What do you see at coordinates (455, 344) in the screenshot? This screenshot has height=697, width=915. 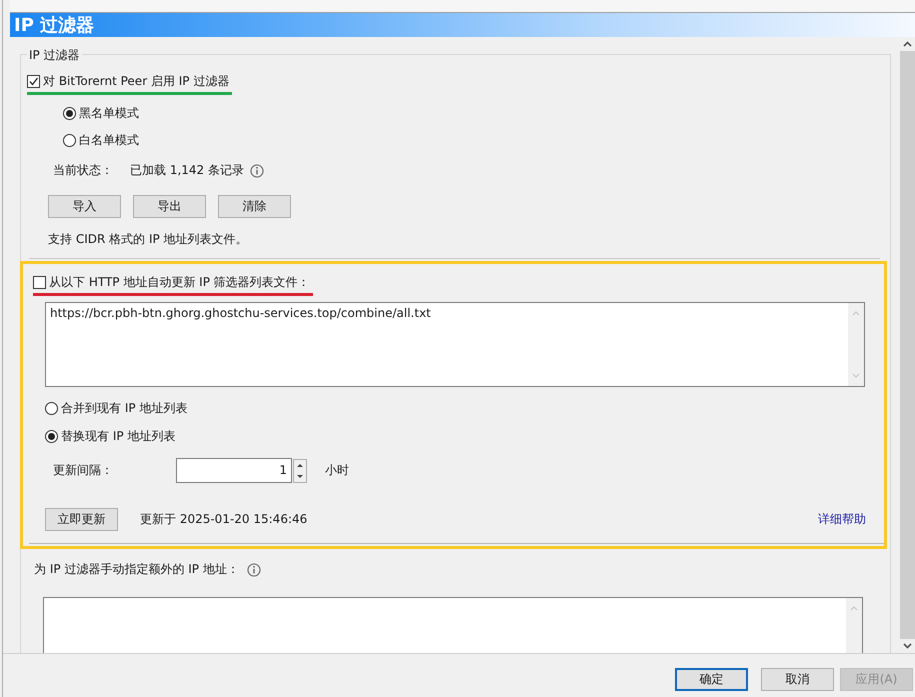 I see `url-list-field: https://bcr.pbh-btn.ghorg.ghostchu-services.top/combine/all.txt` at bounding box center [455, 344].